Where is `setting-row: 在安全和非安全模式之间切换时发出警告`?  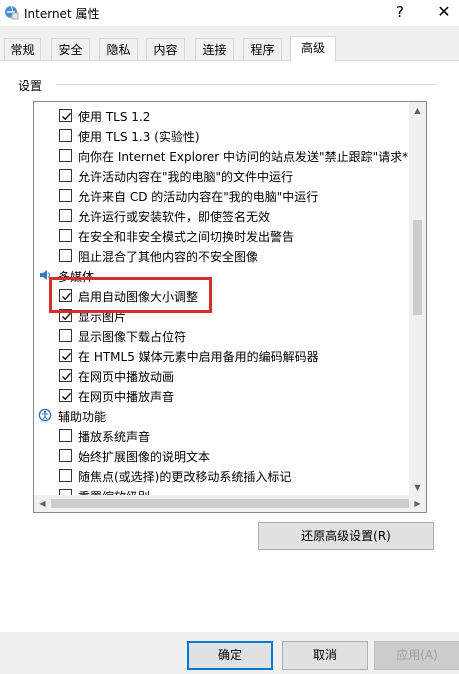
setting-row: 在安全和非安全模式之间切换时发出警告 is located at coordinates (222, 235).